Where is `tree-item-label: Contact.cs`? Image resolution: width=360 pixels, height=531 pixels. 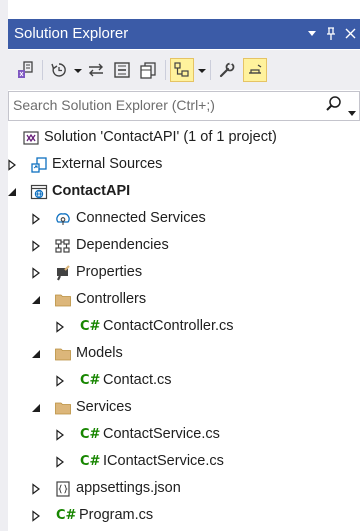 tree-item-label: Contact.cs is located at coordinates (137, 380).